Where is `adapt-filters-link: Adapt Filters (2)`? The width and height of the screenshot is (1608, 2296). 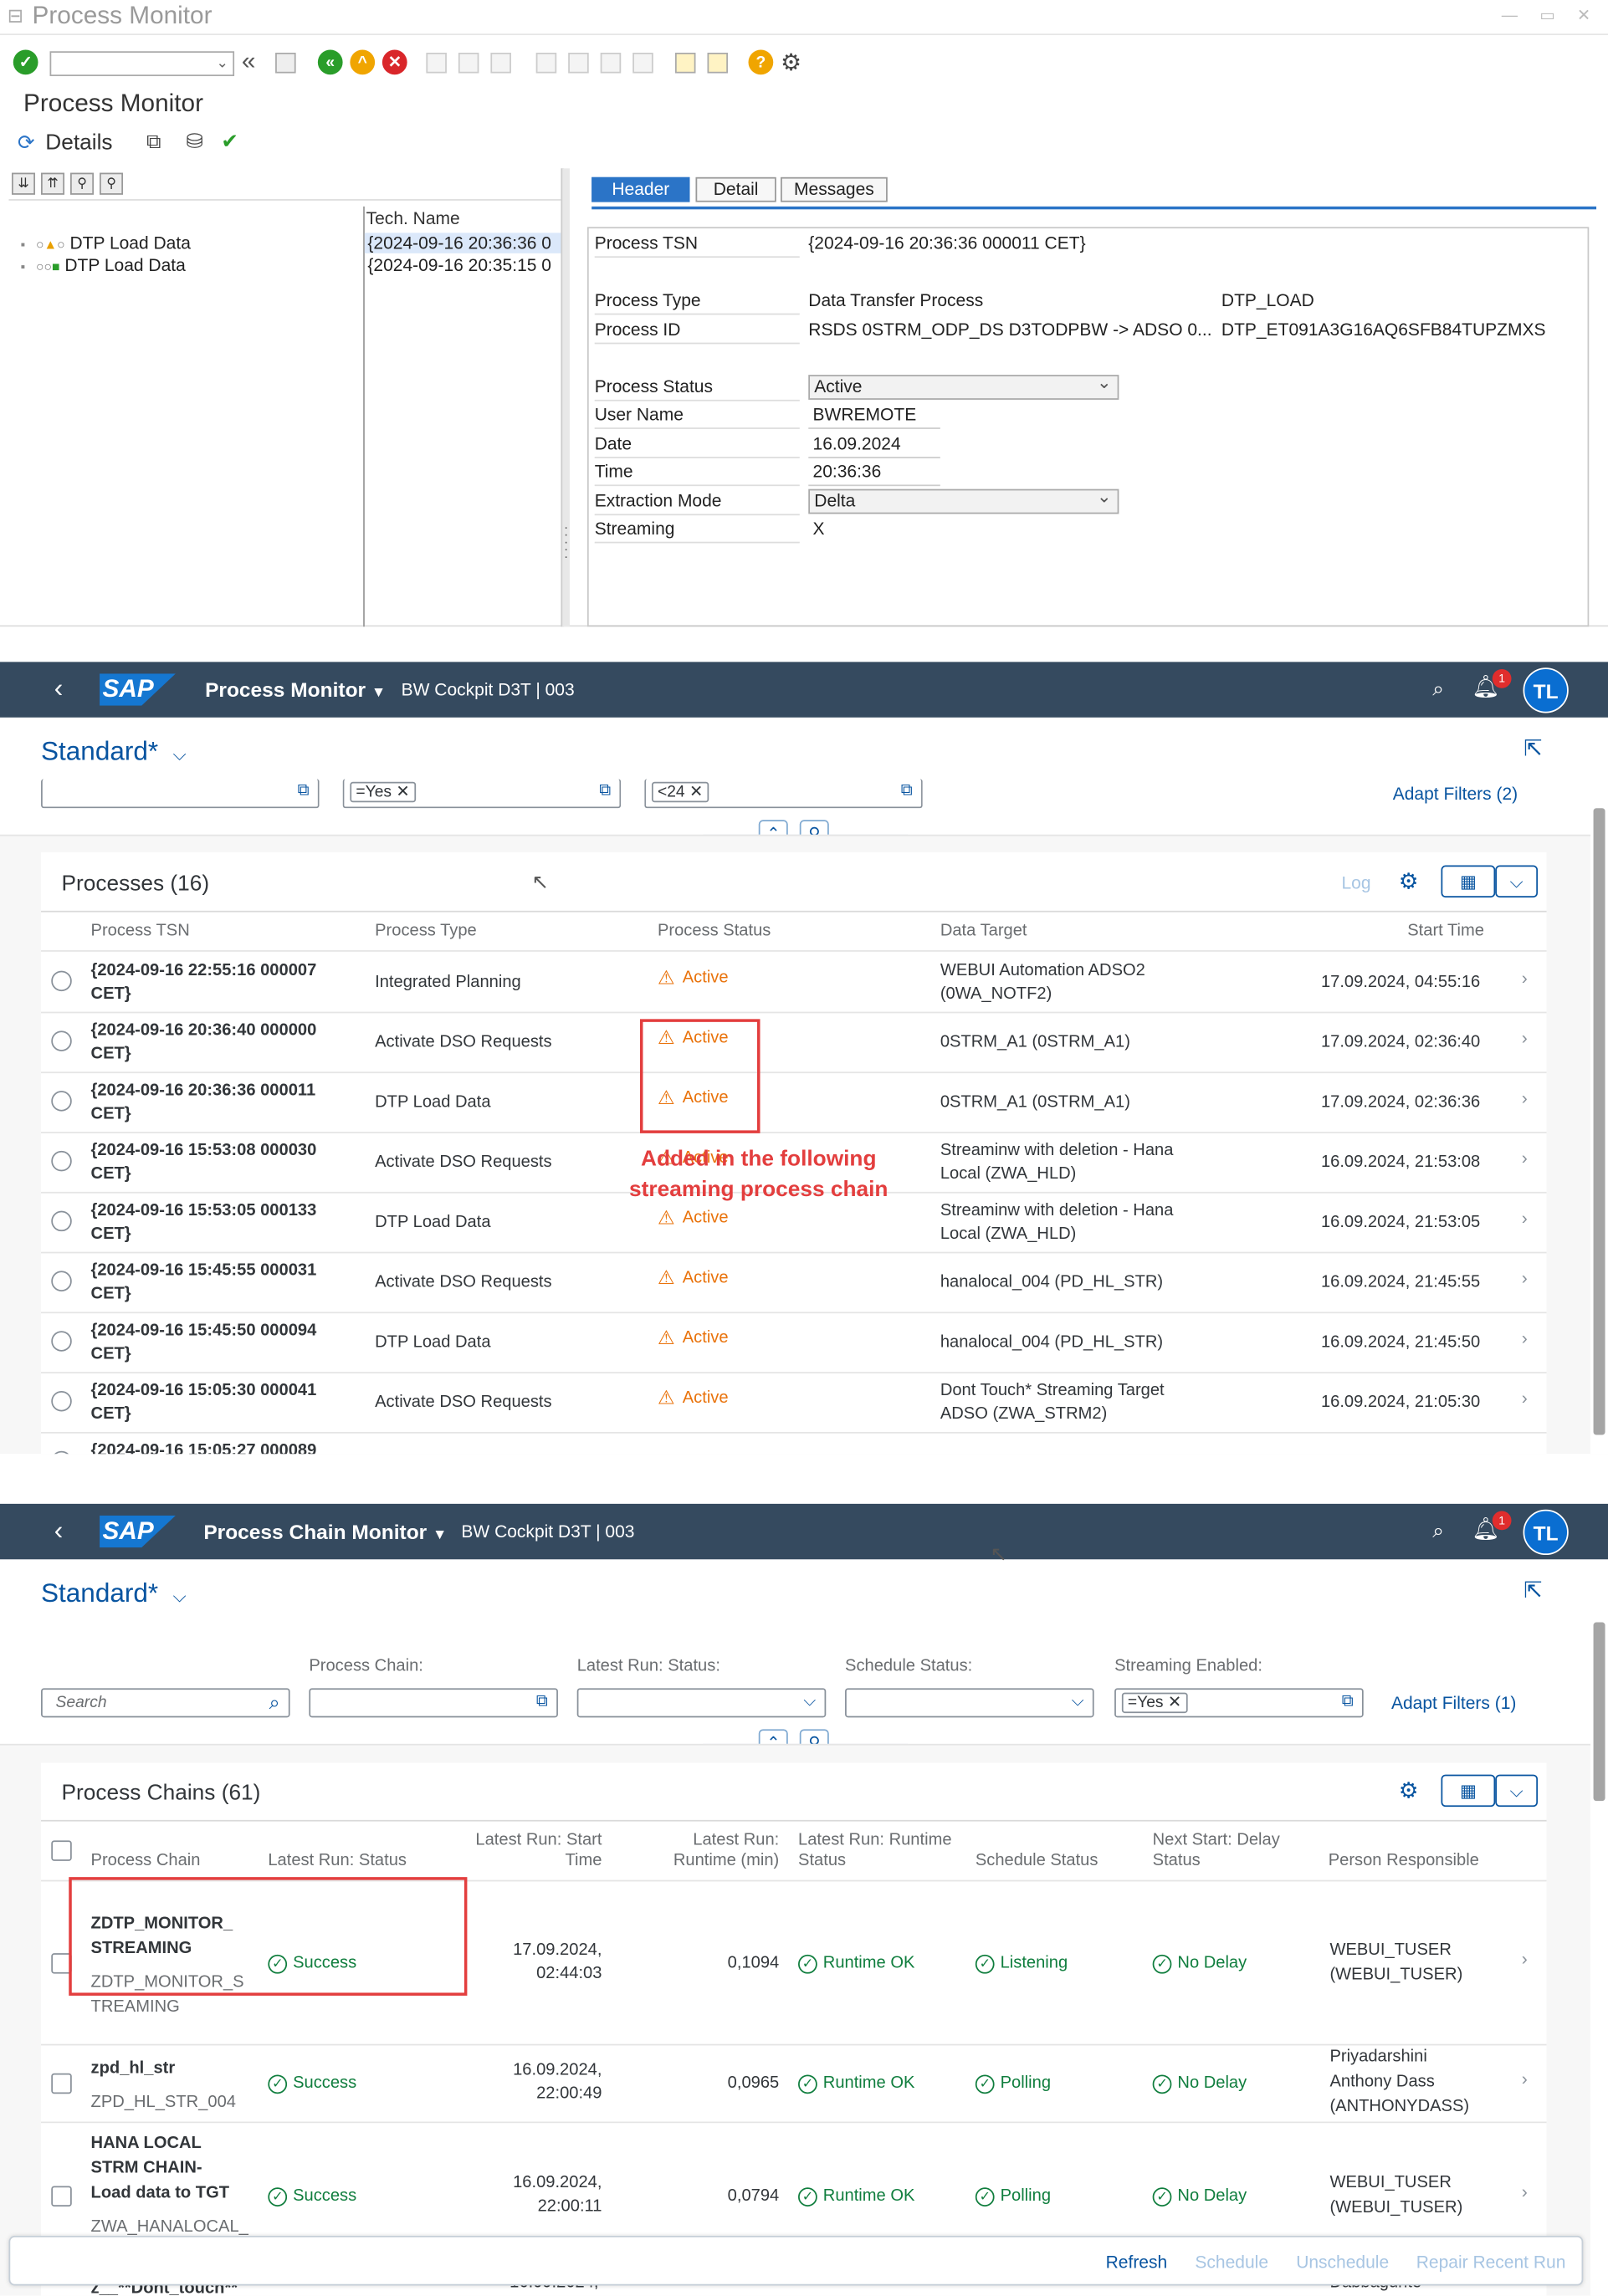 adapt-filters-link: Adapt Filters (2) is located at coordinates (1455, 795).